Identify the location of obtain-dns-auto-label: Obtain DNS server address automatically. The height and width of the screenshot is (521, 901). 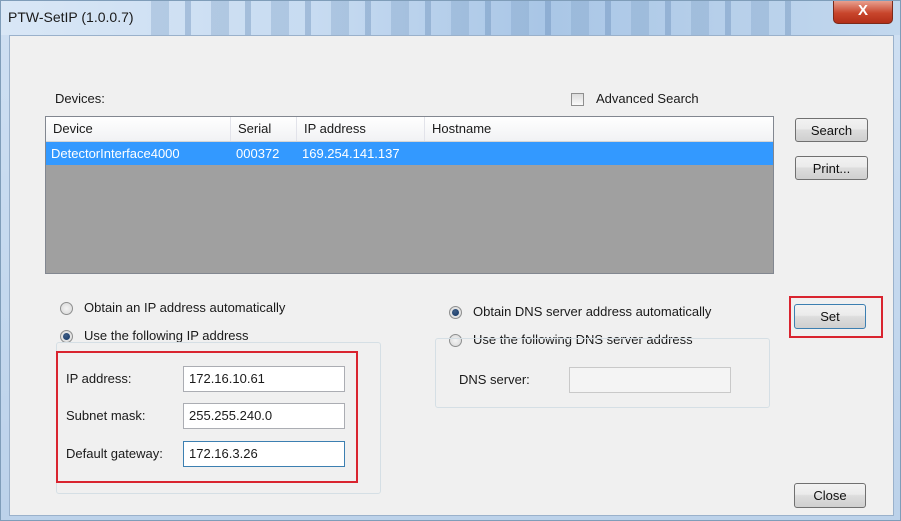
(592, 311).